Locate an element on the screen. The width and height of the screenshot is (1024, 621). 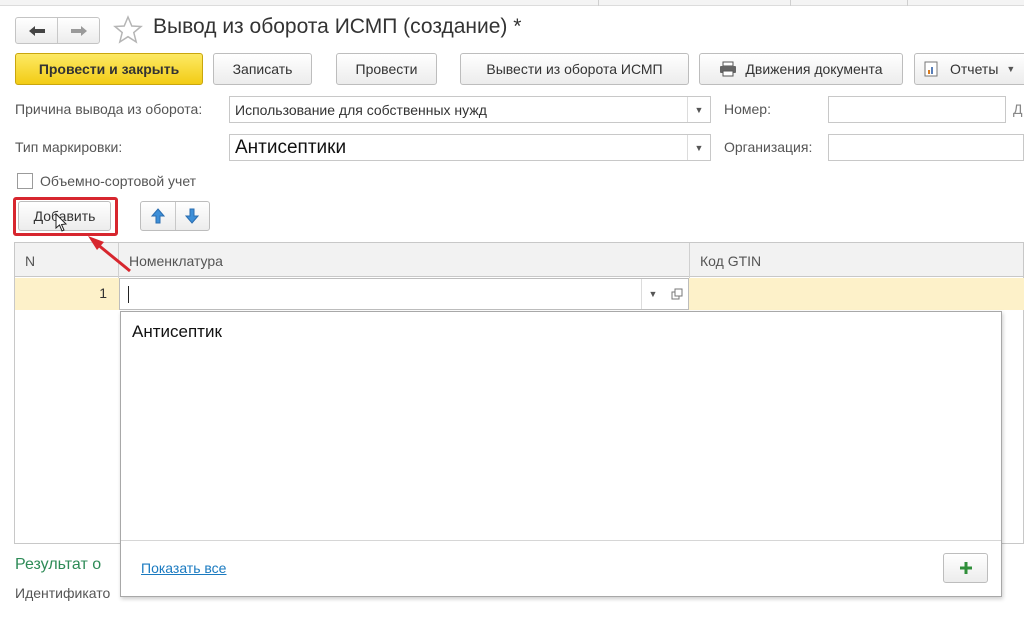
column-header-nomenclature: Номенклатура is located at coordinates (404, 260).